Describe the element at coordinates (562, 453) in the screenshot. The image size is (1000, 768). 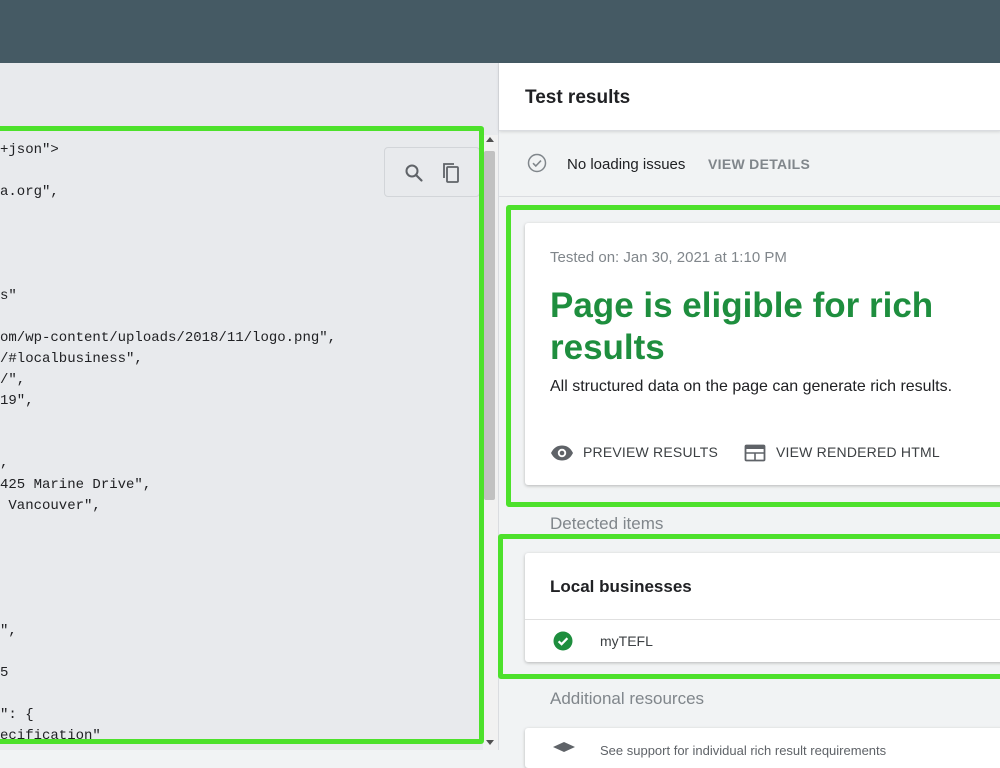
I see `eye-icon` at that location.